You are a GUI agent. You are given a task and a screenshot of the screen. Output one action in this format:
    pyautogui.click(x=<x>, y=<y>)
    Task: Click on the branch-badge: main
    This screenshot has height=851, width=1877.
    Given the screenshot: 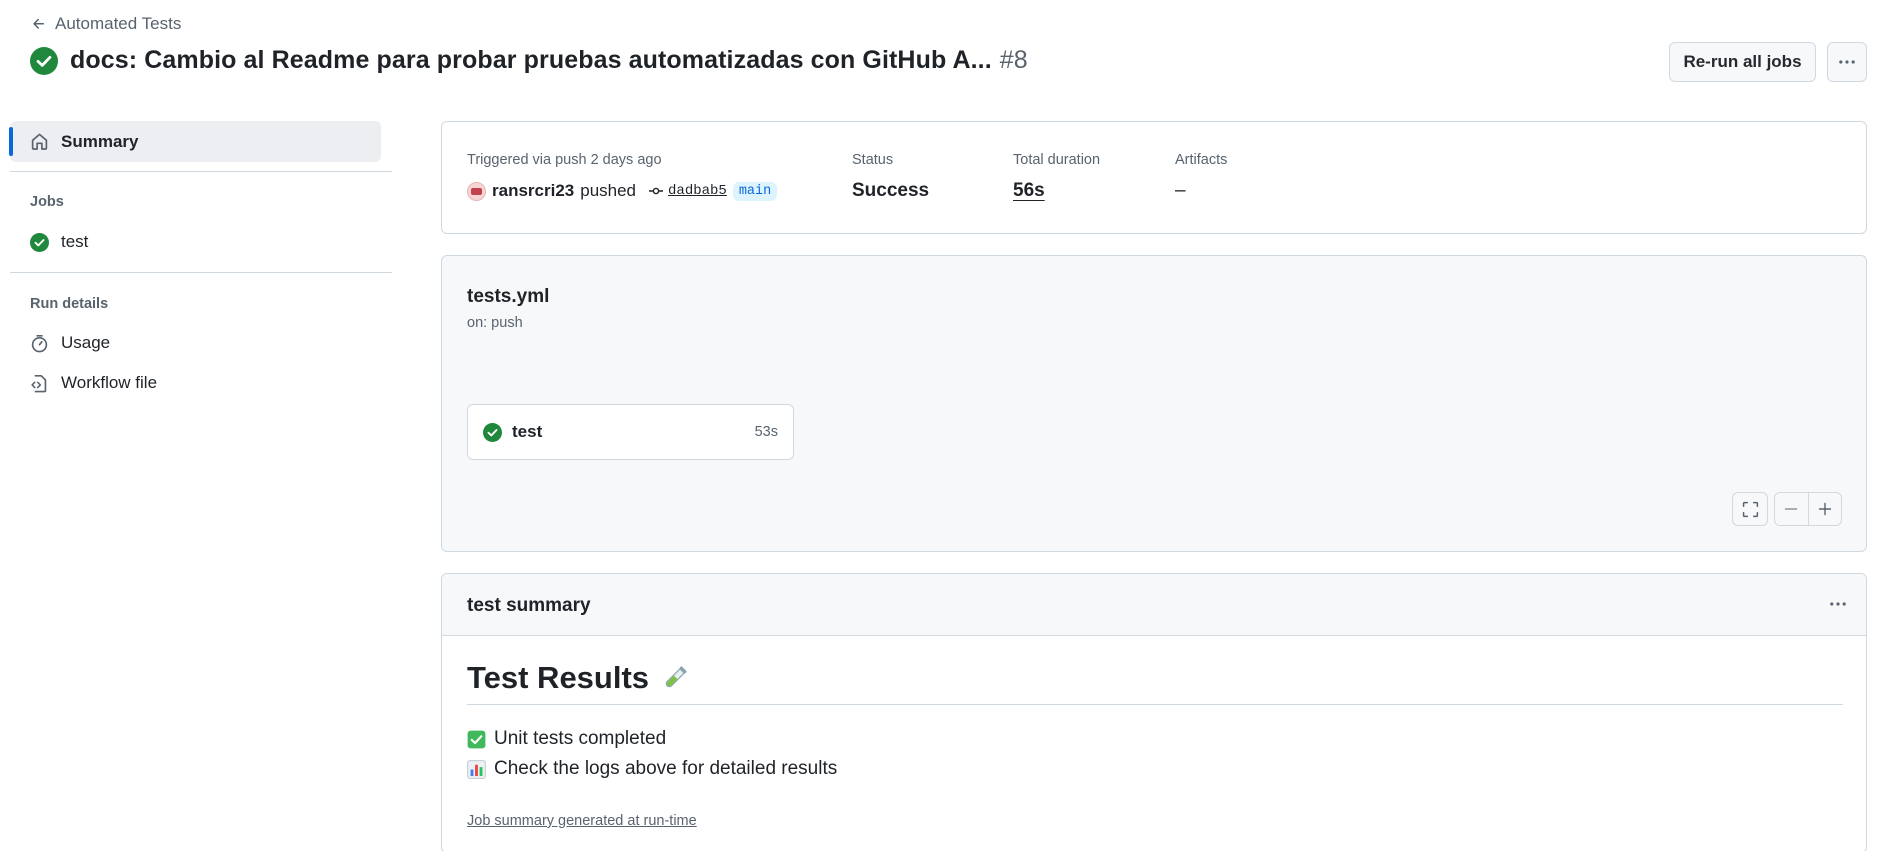 What is the action you would take?
    pyautogui.click(x=755, y=191)
    